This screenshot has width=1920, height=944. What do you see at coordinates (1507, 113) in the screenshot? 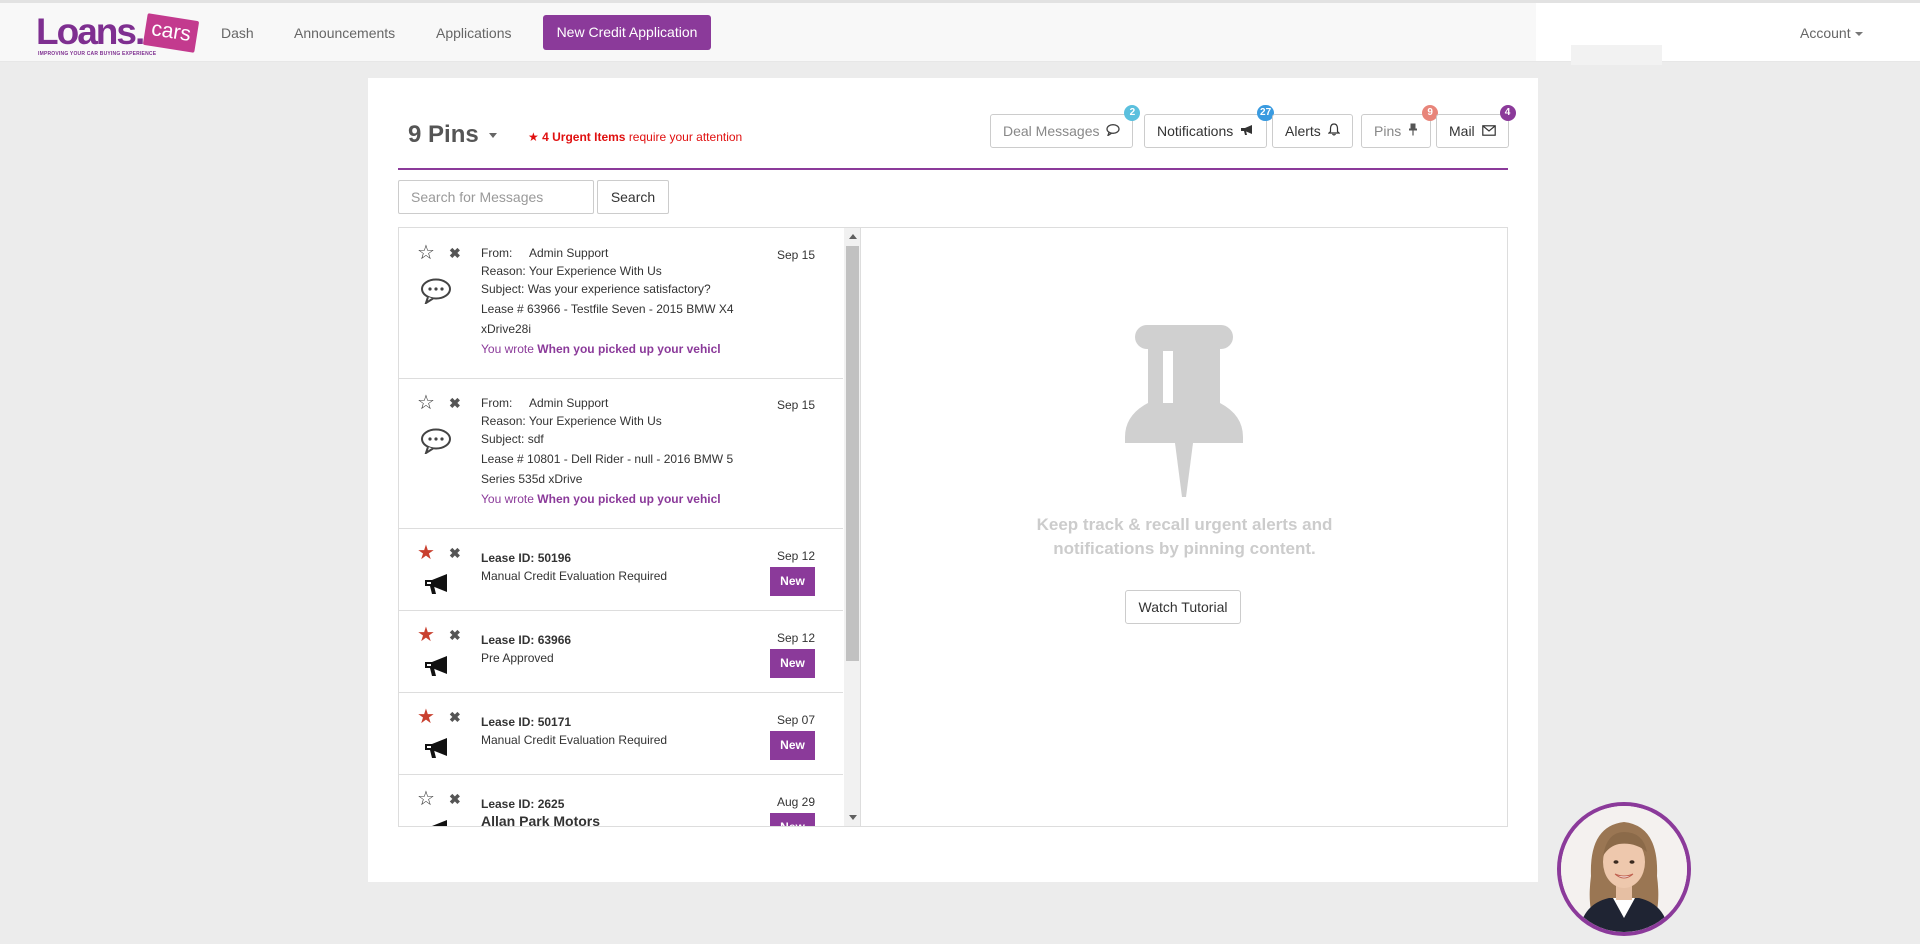
I see `mail-badge: 4` at bounding box center [1507, 113].